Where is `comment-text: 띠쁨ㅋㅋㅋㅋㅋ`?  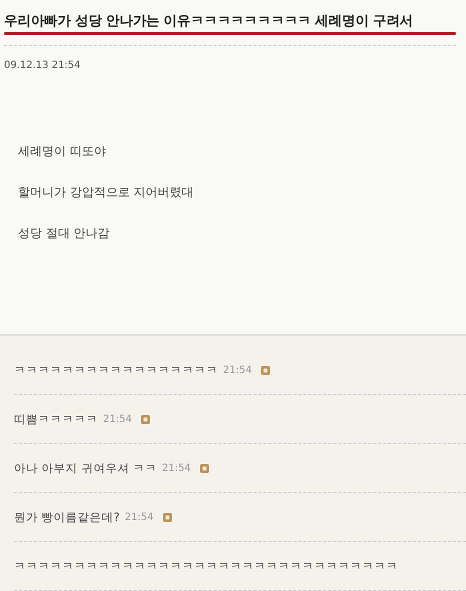 comment-text: 띠쁨ㅋㅋㅋㅋㅋ is located at coordinates (56, 419).